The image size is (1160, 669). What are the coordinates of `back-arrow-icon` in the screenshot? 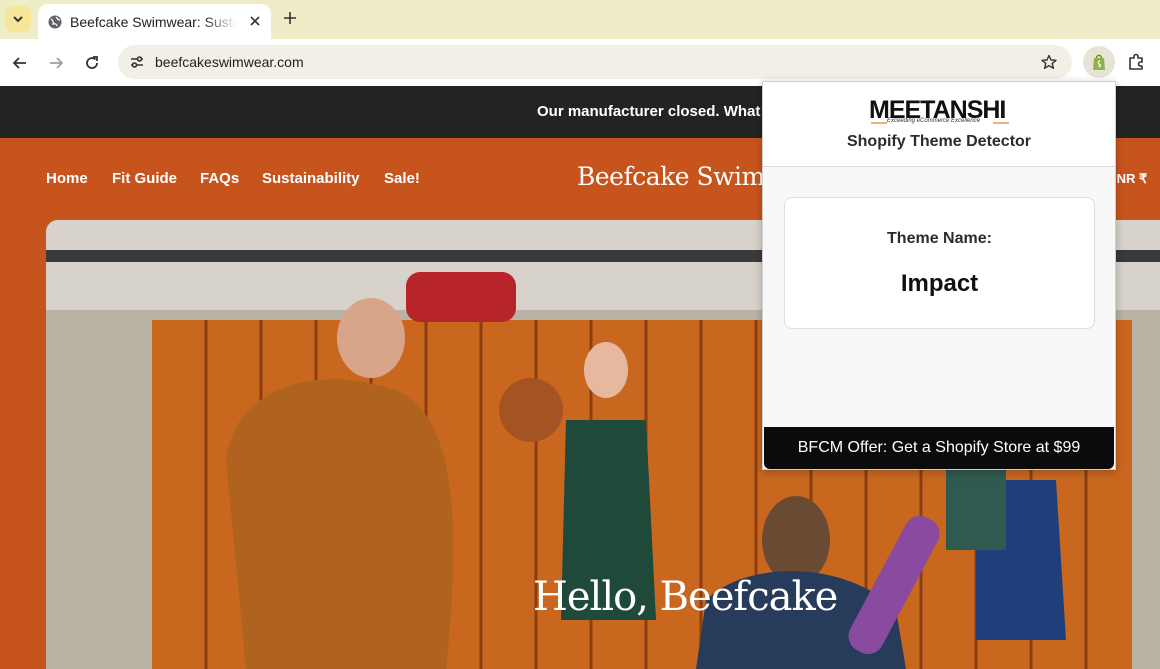 It's located at (20, 63).